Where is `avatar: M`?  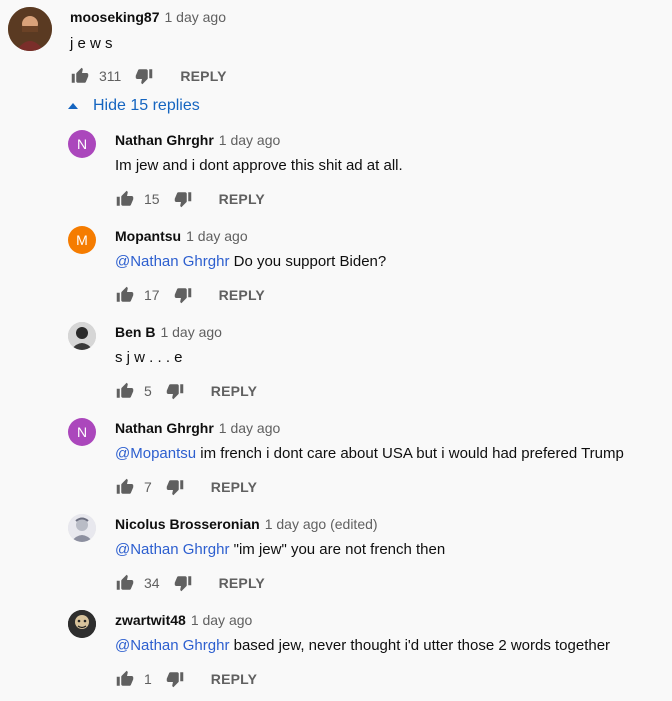
avatar: M is located at coordinates (82, 240).